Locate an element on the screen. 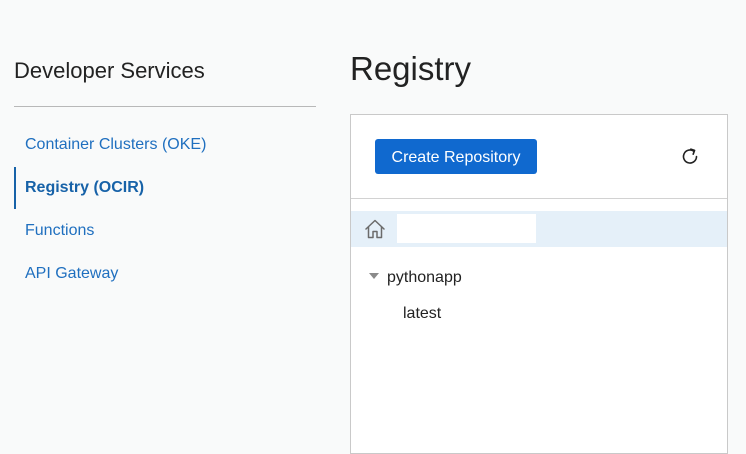  caret-down-icon is located at coordinates (374, 276).